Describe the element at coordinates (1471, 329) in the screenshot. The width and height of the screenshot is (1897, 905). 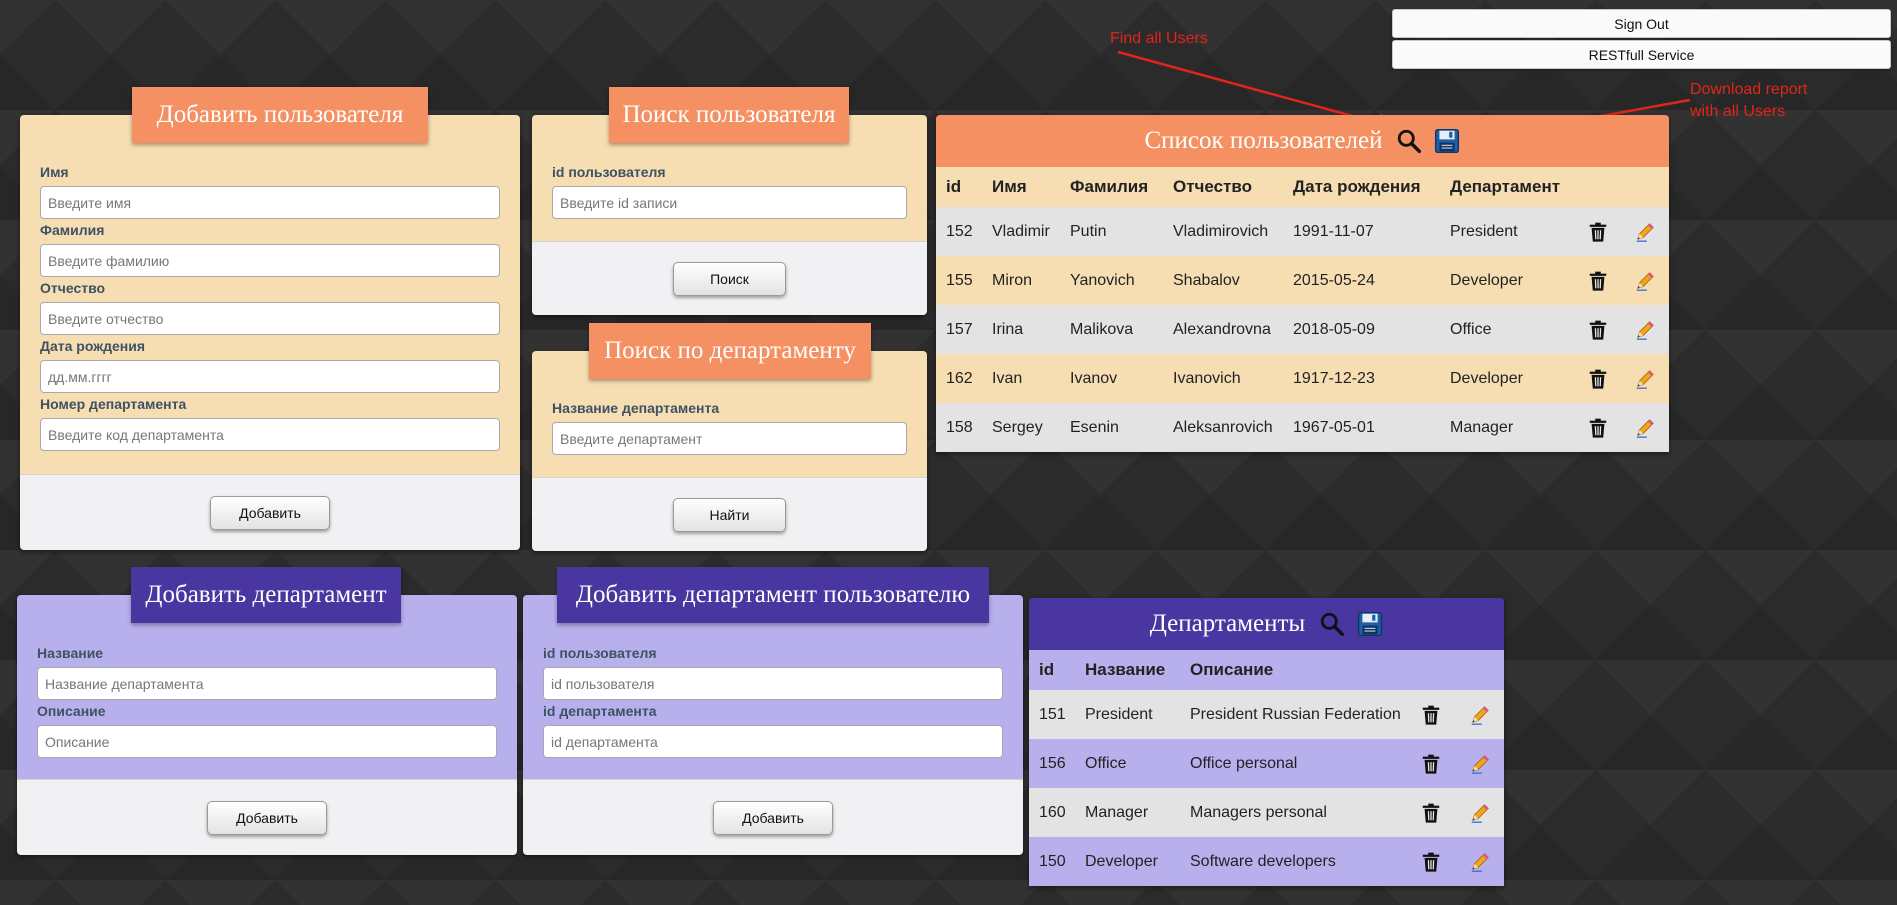
I see `cell-department: Office` at that location.